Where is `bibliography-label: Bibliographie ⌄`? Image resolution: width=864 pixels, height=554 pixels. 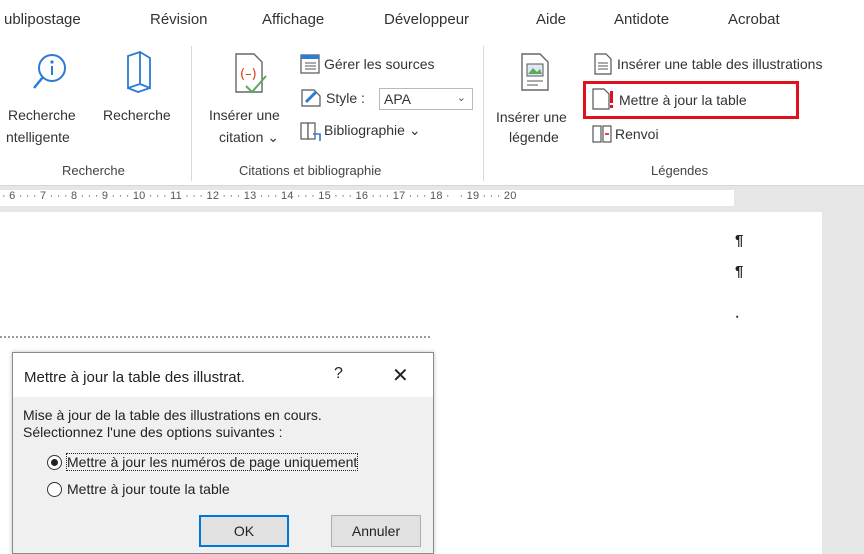 bibliography-label: Bibliographie ⌄ is located at coordinates (372, 130).